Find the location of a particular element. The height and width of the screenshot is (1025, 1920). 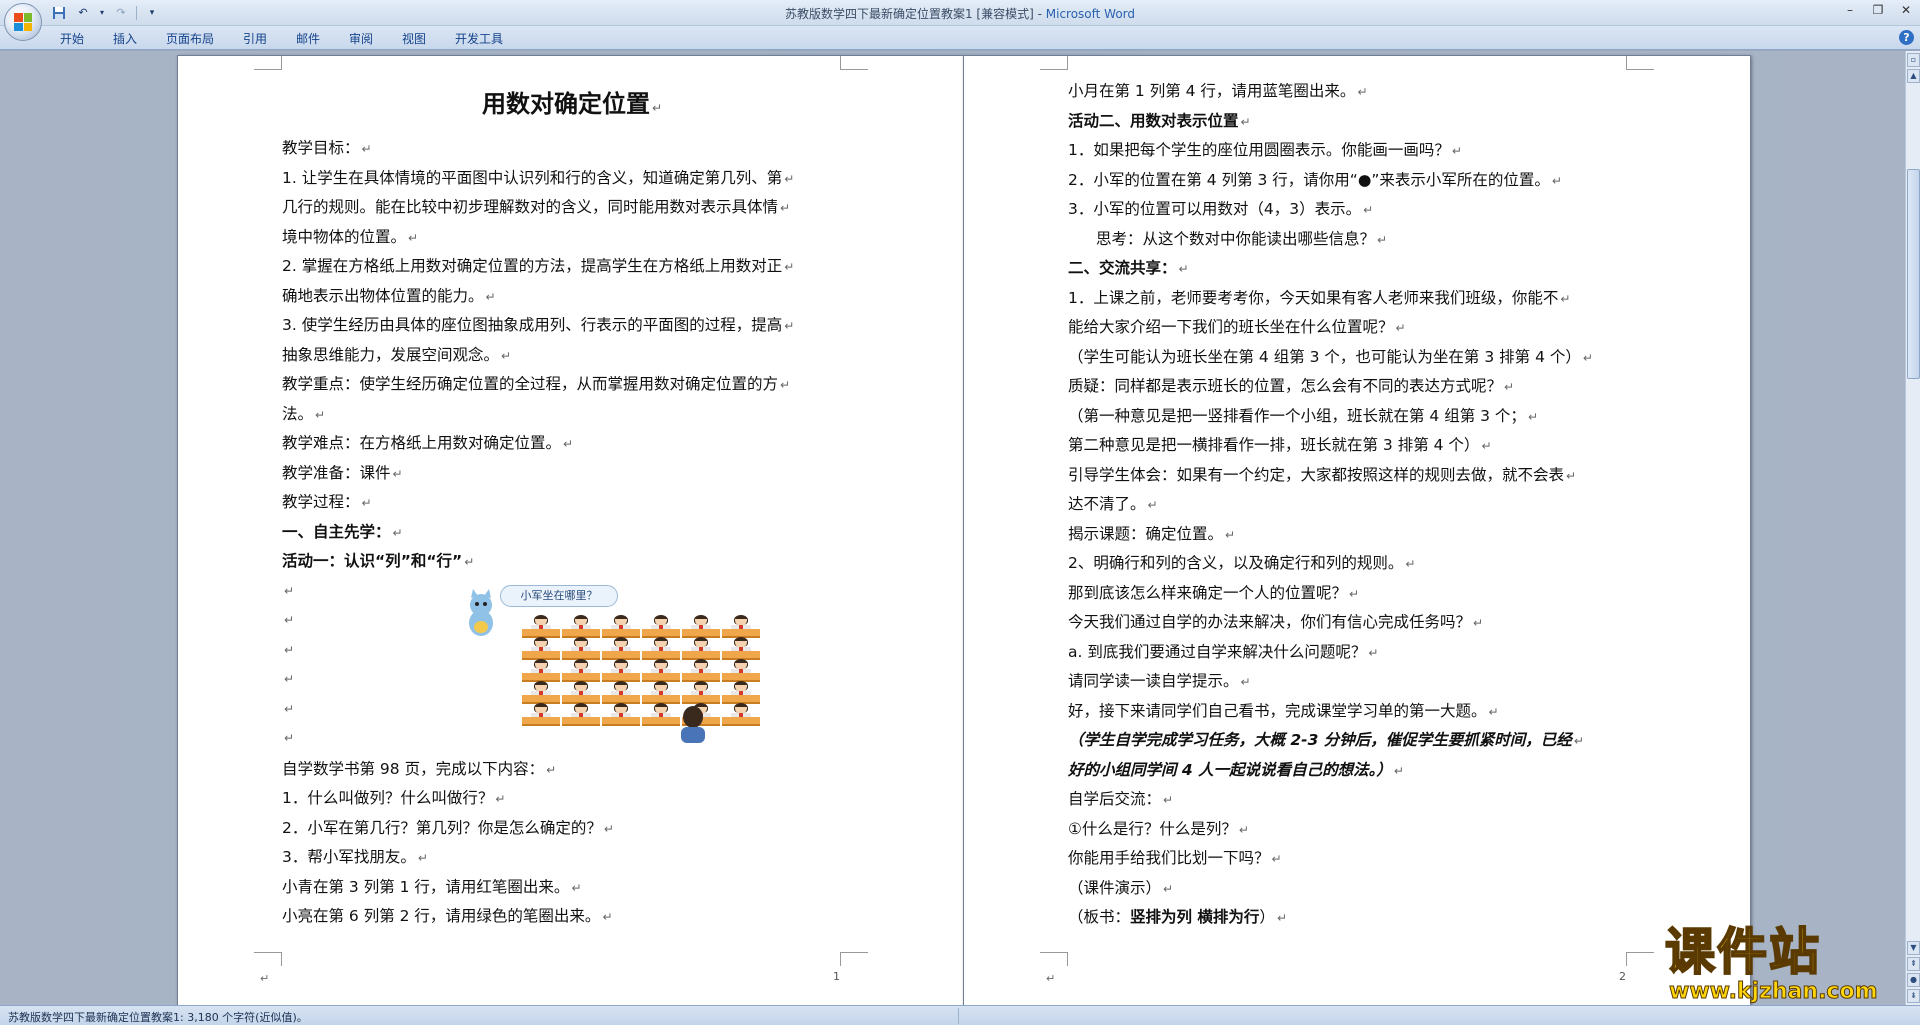

paragraph-text: 引导学生体会：如果有一个约定，大家都按照这样的规则去做，就不会表 is located at coordinates (1316, 474).